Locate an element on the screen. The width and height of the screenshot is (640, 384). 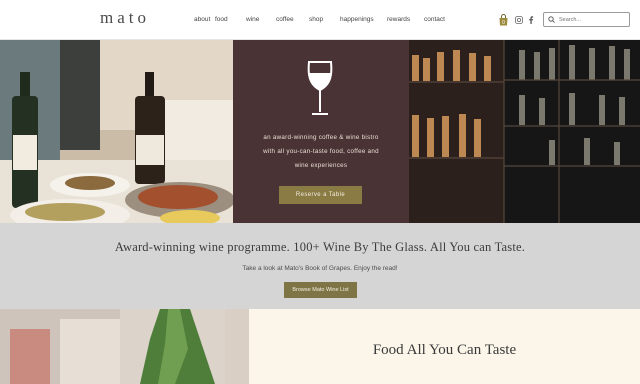
shopping-bag-icon: 0 is located at coordinates (503, 20).